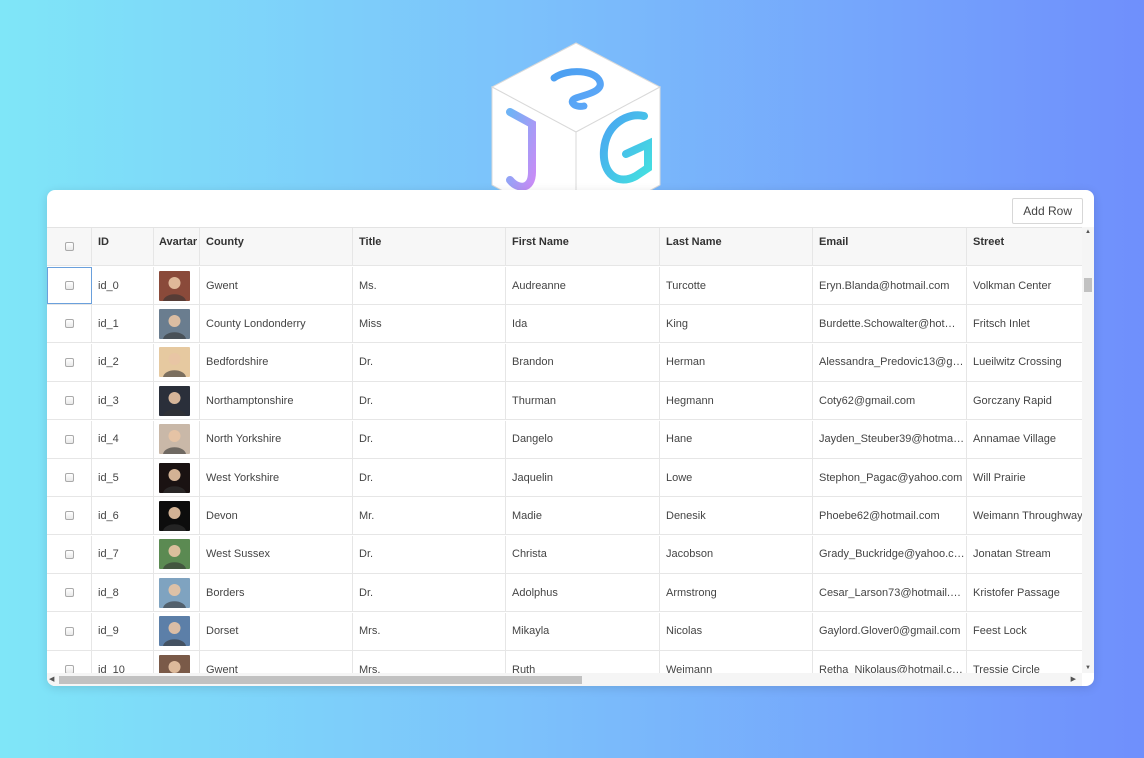 Image resolution: width=1144 pixels, height=758 pixels. I want to click on cell-id: id_1, so click(123, 324).